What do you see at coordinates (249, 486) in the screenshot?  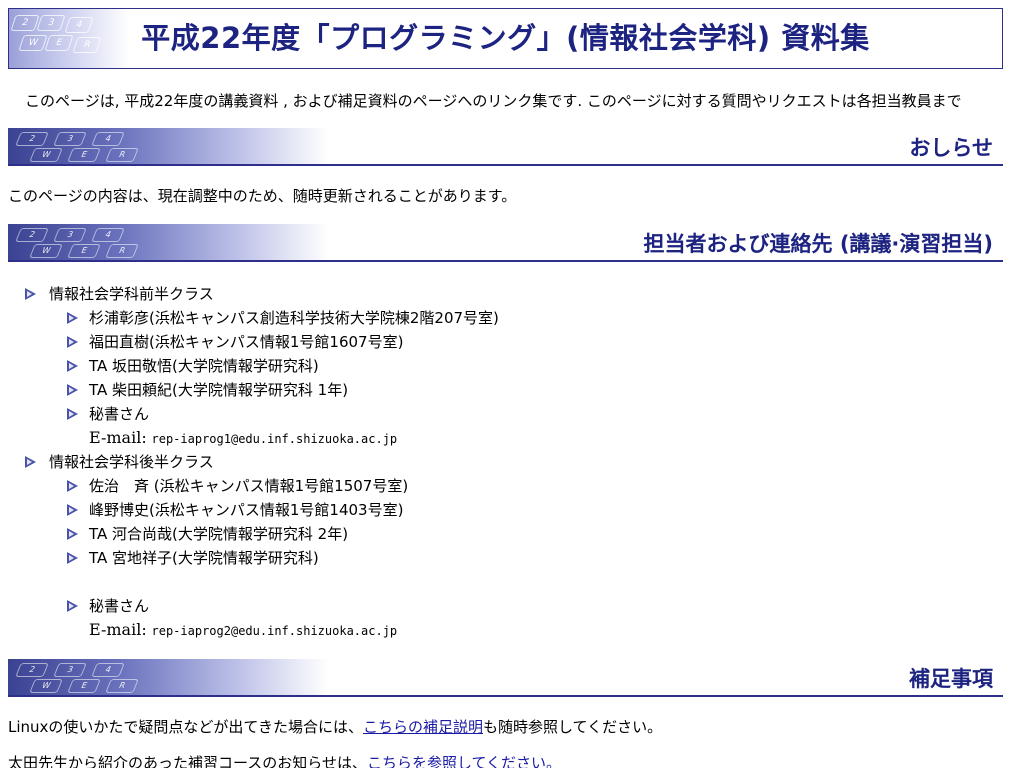 I see `member-name: 佐治 斉 (浜松キャンパス情報1号館1507号室)` at bounding box center [249, 486].